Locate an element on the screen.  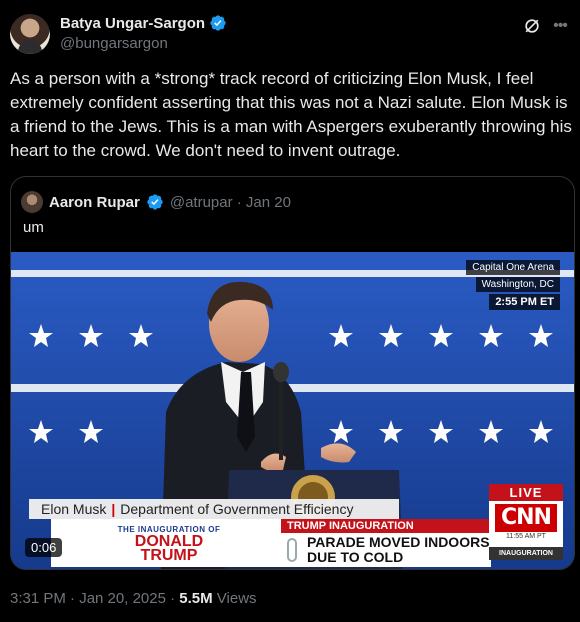
inauguration-name-2: TRUMP is located at coordinates (169, 555).